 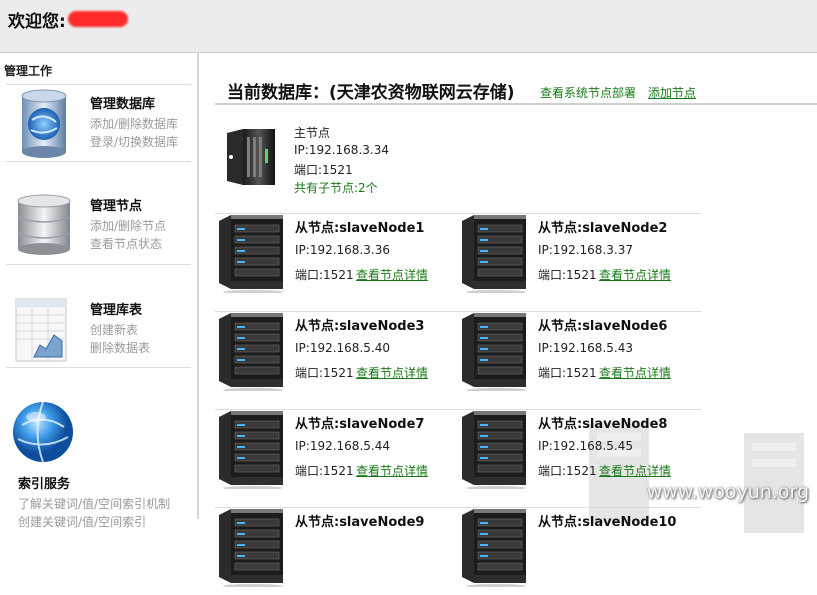 What do you see at coordinates (120, 348) in the screenshot?
I see `delete-table-link: 删除数据表` at bounding box center [120, 348].